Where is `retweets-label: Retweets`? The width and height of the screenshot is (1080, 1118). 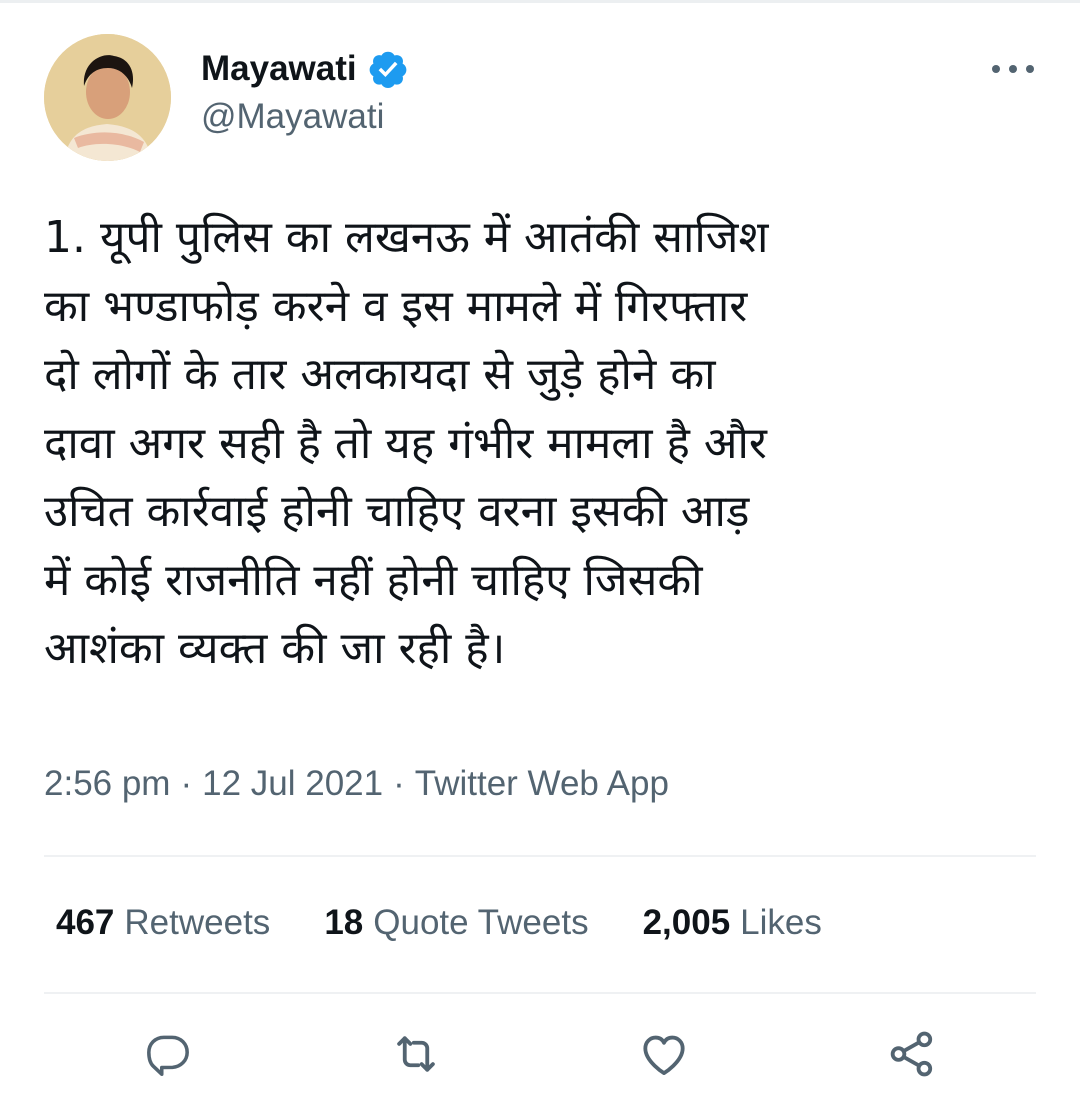 retweets-label: Retweets is located at coordinates (197, 922).